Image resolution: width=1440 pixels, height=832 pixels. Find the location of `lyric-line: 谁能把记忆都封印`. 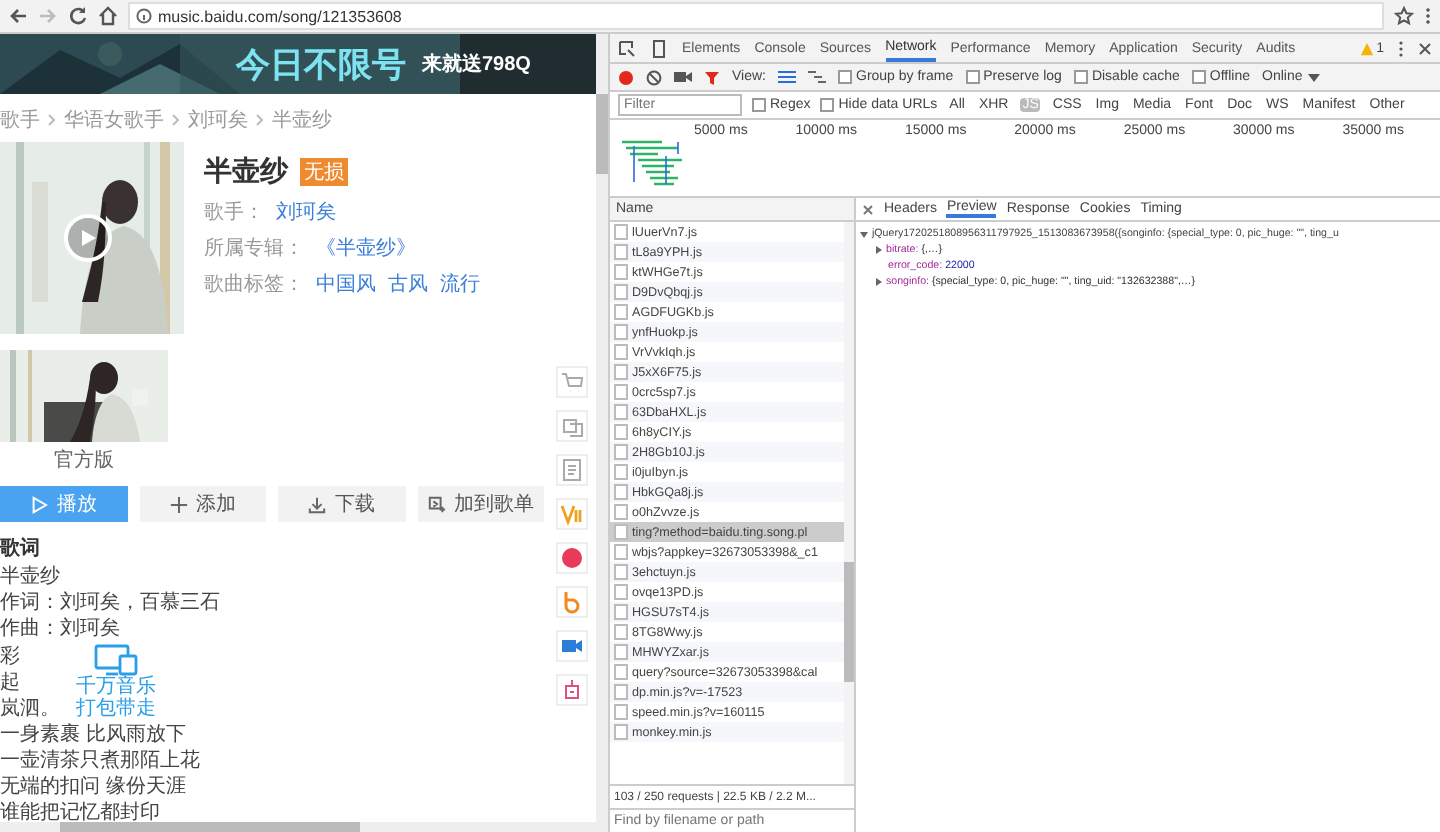

lyric-line: 谁能把记忆都封印 is located at coordinates (80, 813).